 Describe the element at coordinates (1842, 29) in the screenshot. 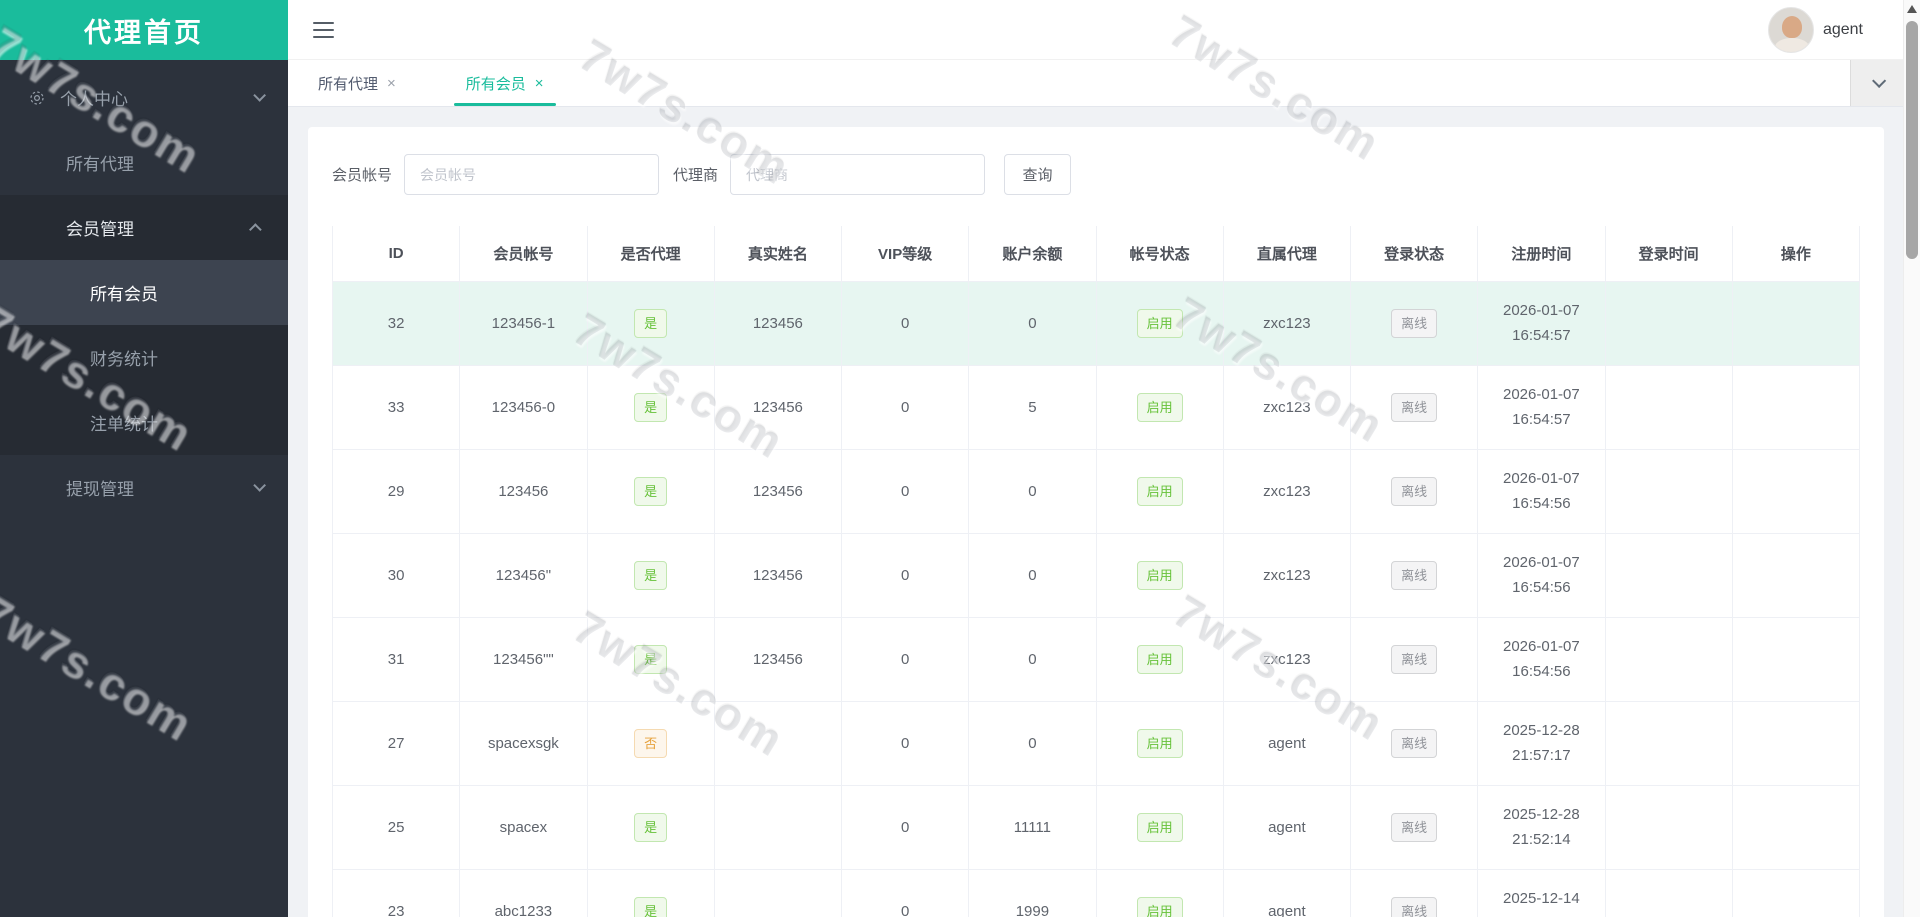

I see `username: agent` at that location.